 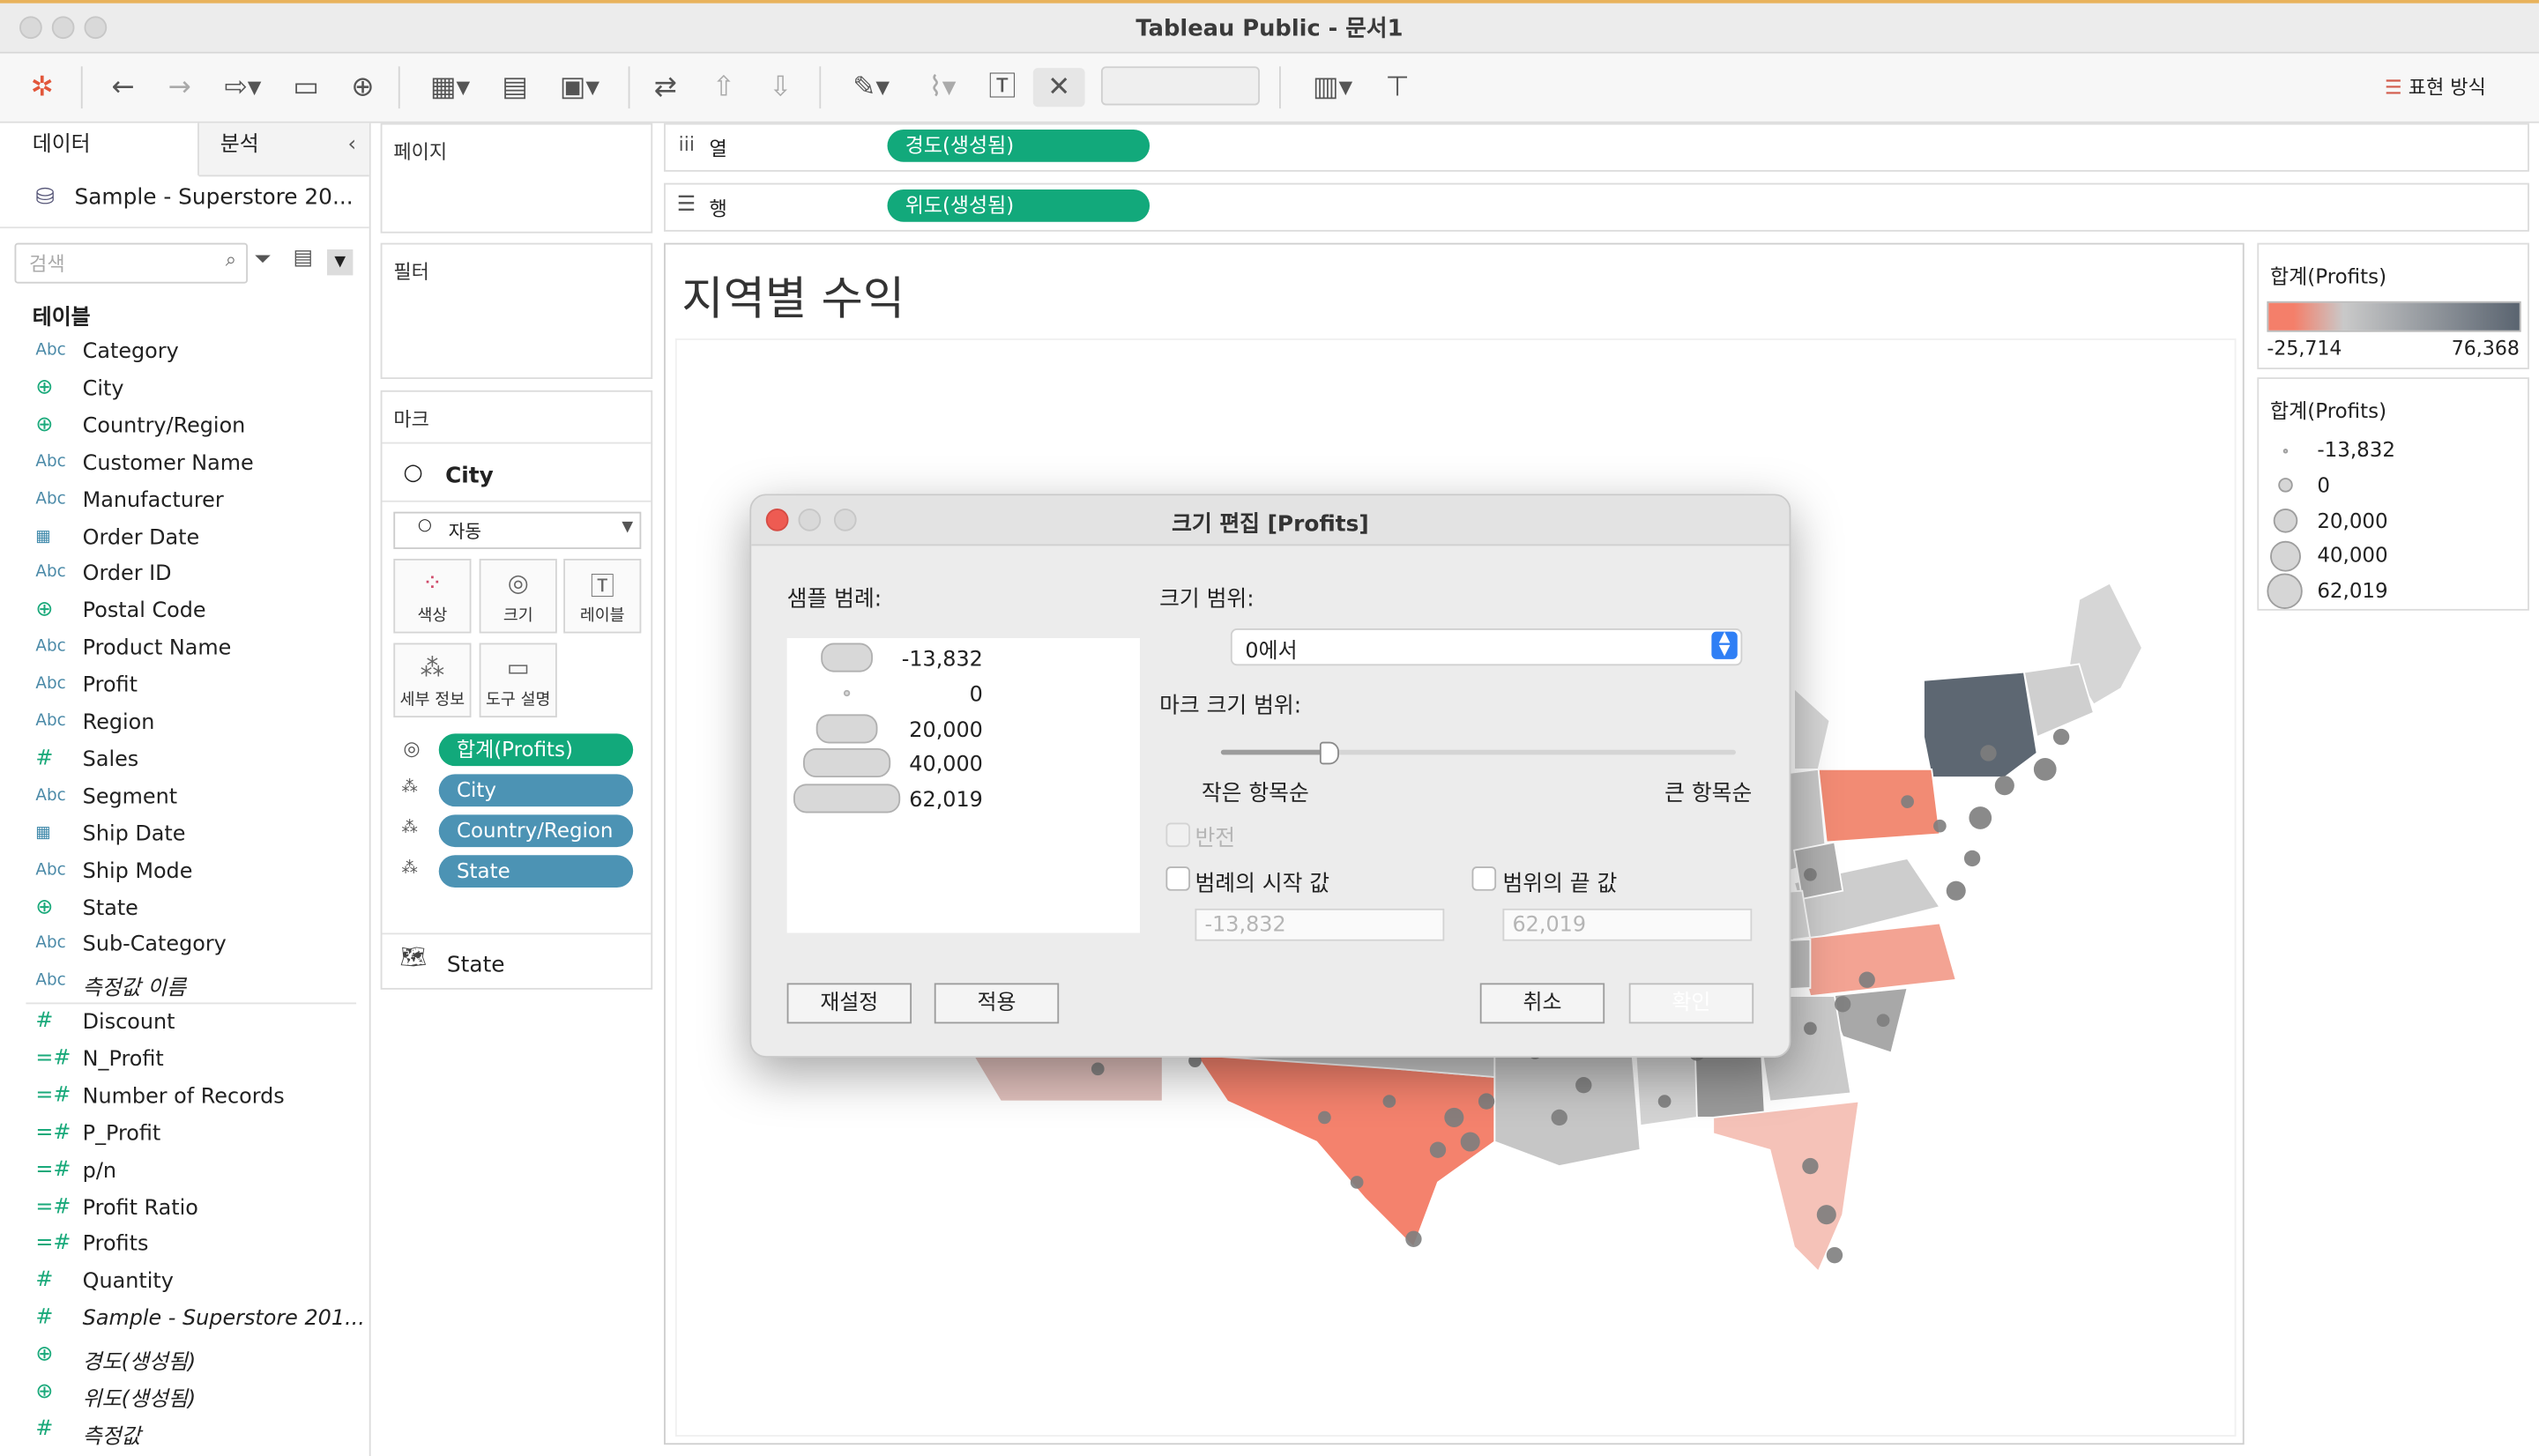 I want to click on duplicate-sheet-icon: ▤, so click(x=515, y=87).